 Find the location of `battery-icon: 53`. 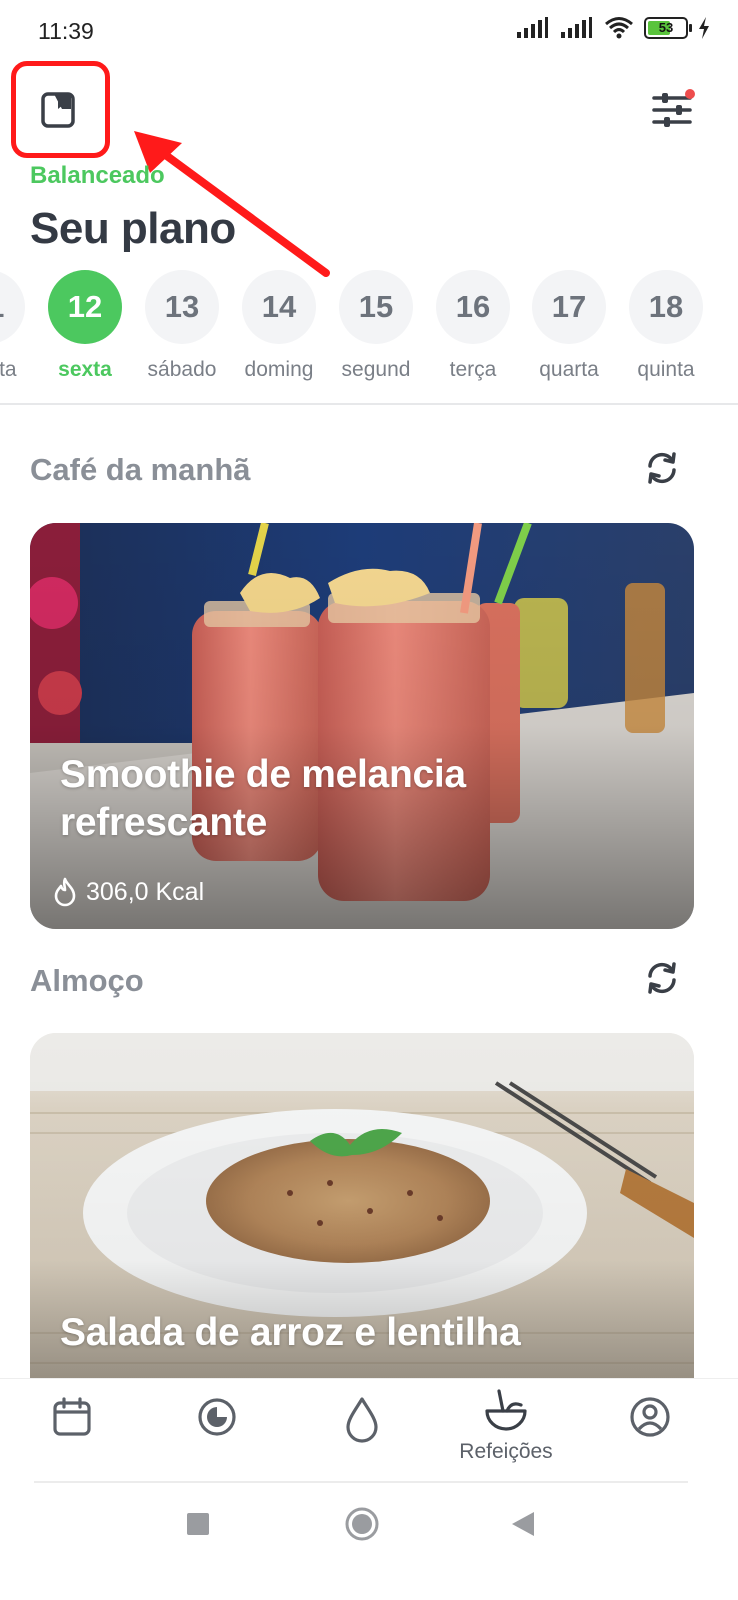

battery-icon: 53 is located at coordinates (668, 28).